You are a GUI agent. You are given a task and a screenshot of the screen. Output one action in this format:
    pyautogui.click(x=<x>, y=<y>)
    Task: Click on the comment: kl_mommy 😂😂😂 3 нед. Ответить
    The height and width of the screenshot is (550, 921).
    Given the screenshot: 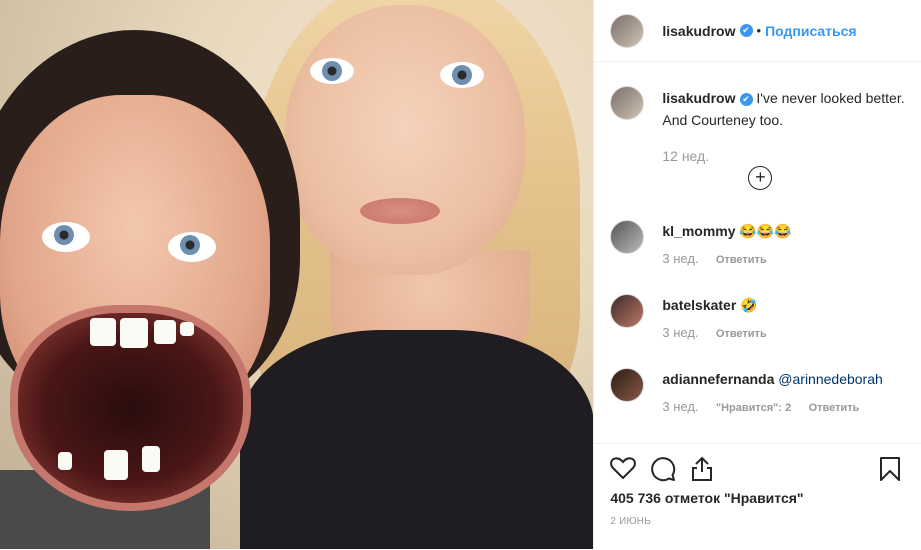 What is the action you would take?
    pyautogui.click(x=761, y=245)
    